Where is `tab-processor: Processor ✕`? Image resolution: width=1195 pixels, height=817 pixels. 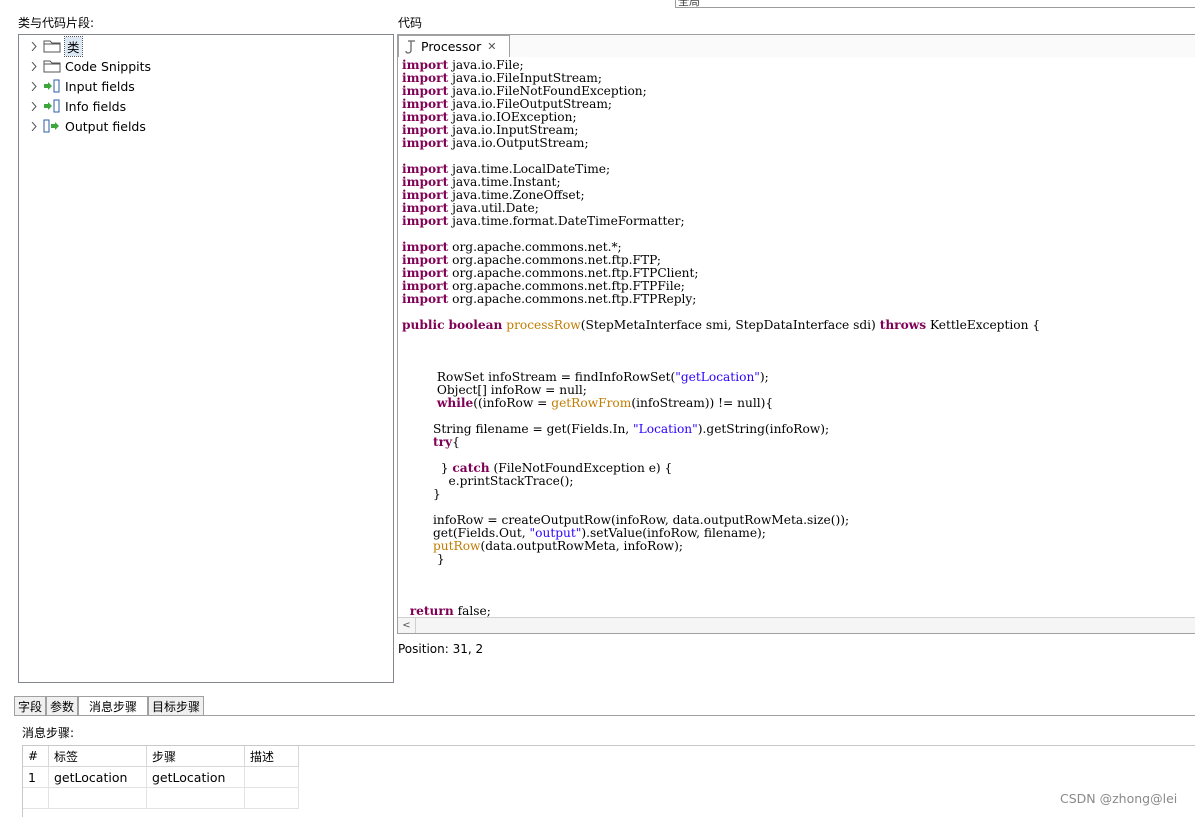 tab-processor: Processor ✕ is located at coordinates (454, 46).